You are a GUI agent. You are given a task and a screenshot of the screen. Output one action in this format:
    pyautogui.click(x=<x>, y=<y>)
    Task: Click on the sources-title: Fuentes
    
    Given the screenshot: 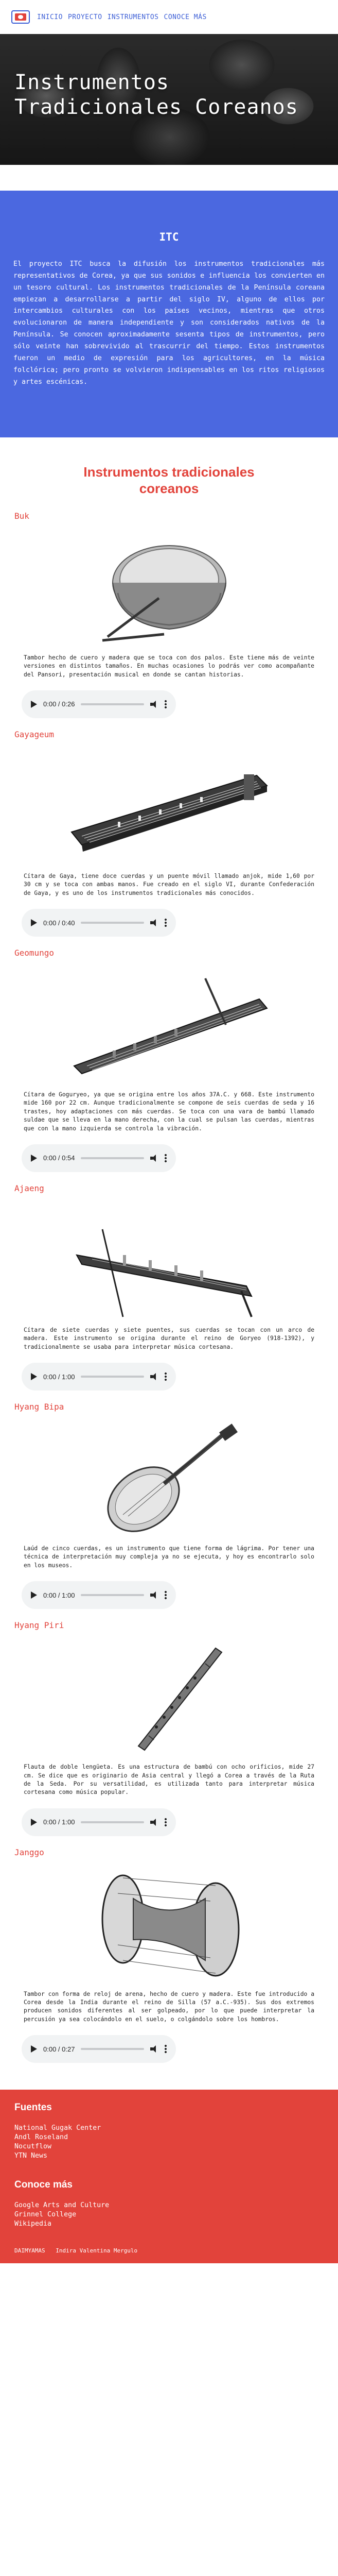 What is the action you would take?
    pyautogui.click(x=33, y=2107)
    